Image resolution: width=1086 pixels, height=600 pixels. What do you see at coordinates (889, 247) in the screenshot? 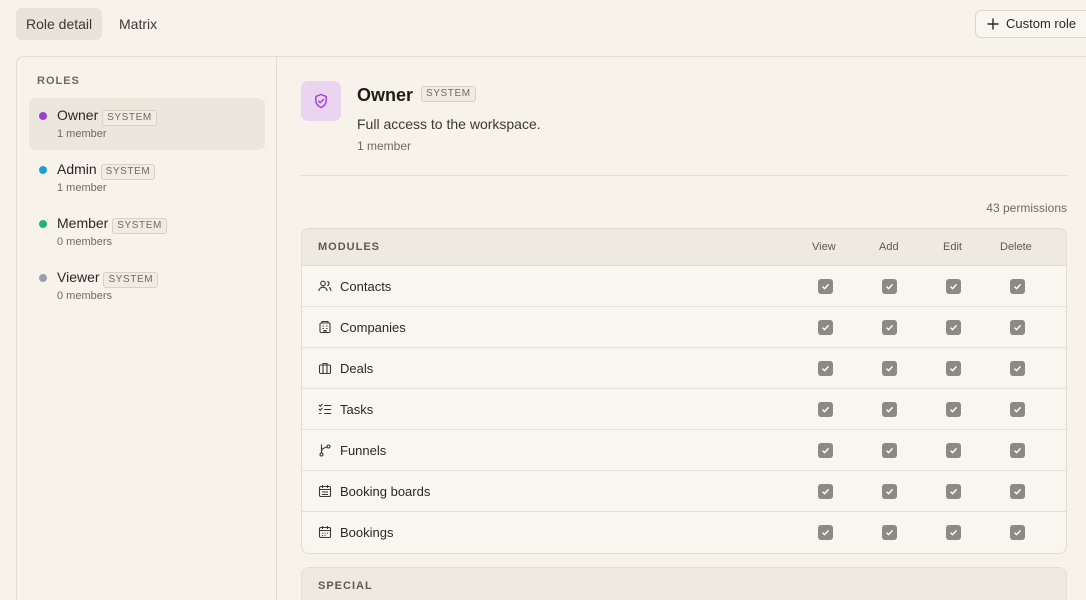
I see `column-header-add: Add` at bounding box center [889, 247].